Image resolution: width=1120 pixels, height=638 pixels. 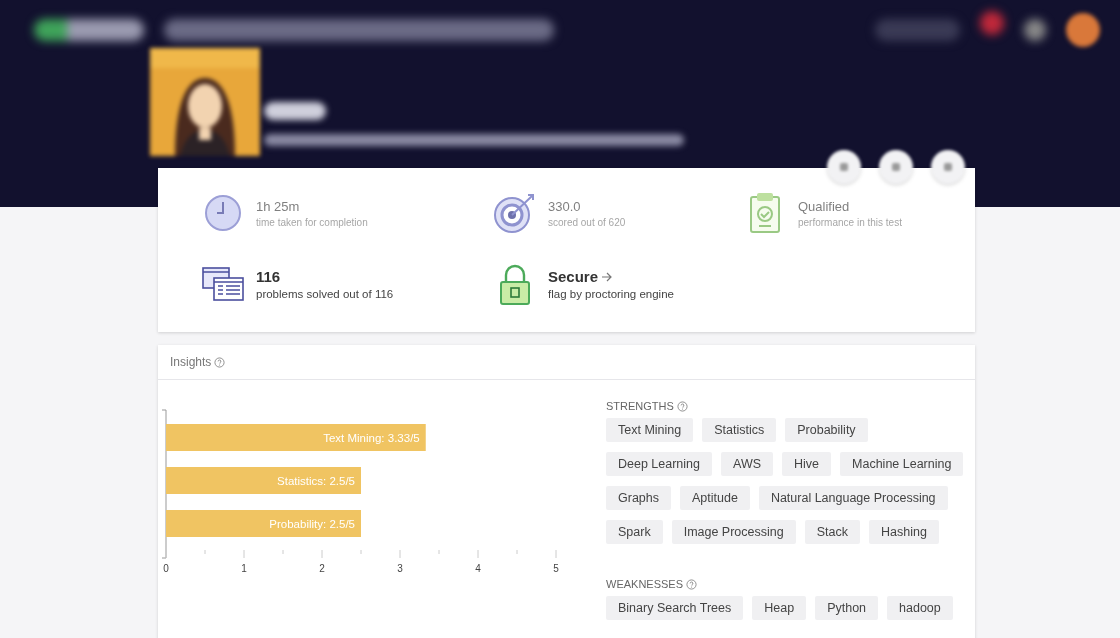 I want to click on blurred-badge, so click(x=992, y=23).